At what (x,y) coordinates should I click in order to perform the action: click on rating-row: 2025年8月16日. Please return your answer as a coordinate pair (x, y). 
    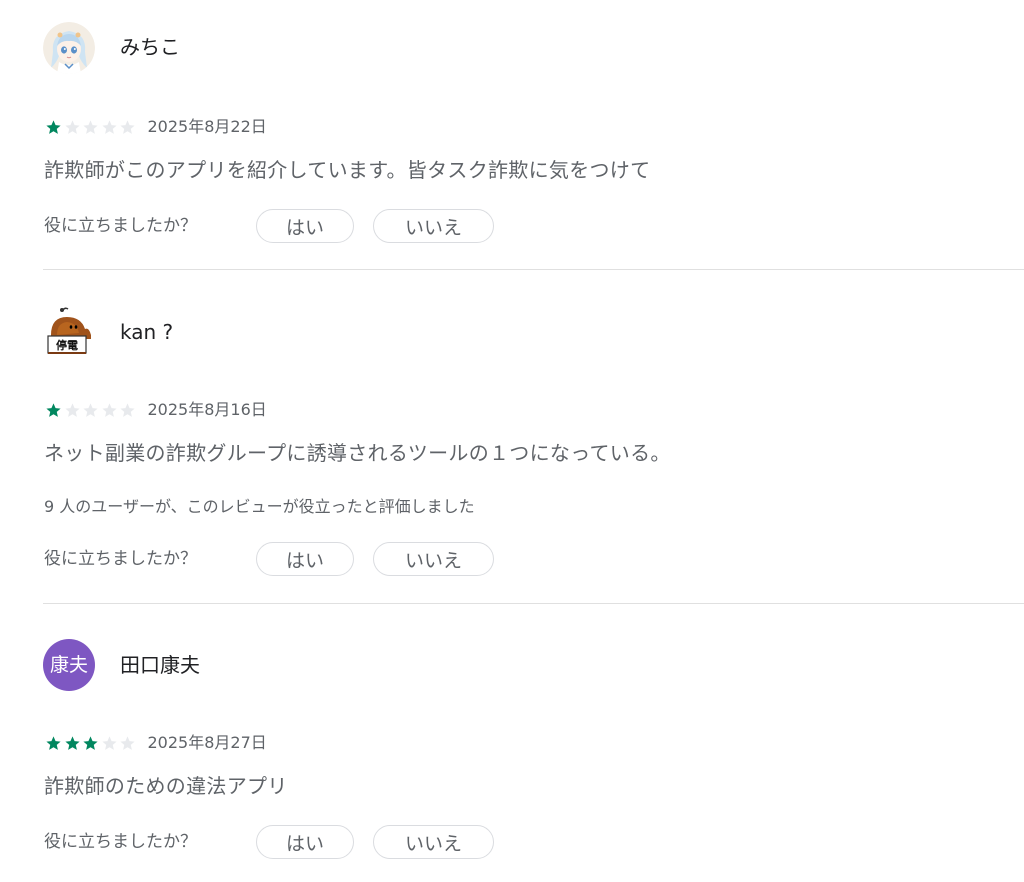
    Looking at the image, I should click on (156, 410).